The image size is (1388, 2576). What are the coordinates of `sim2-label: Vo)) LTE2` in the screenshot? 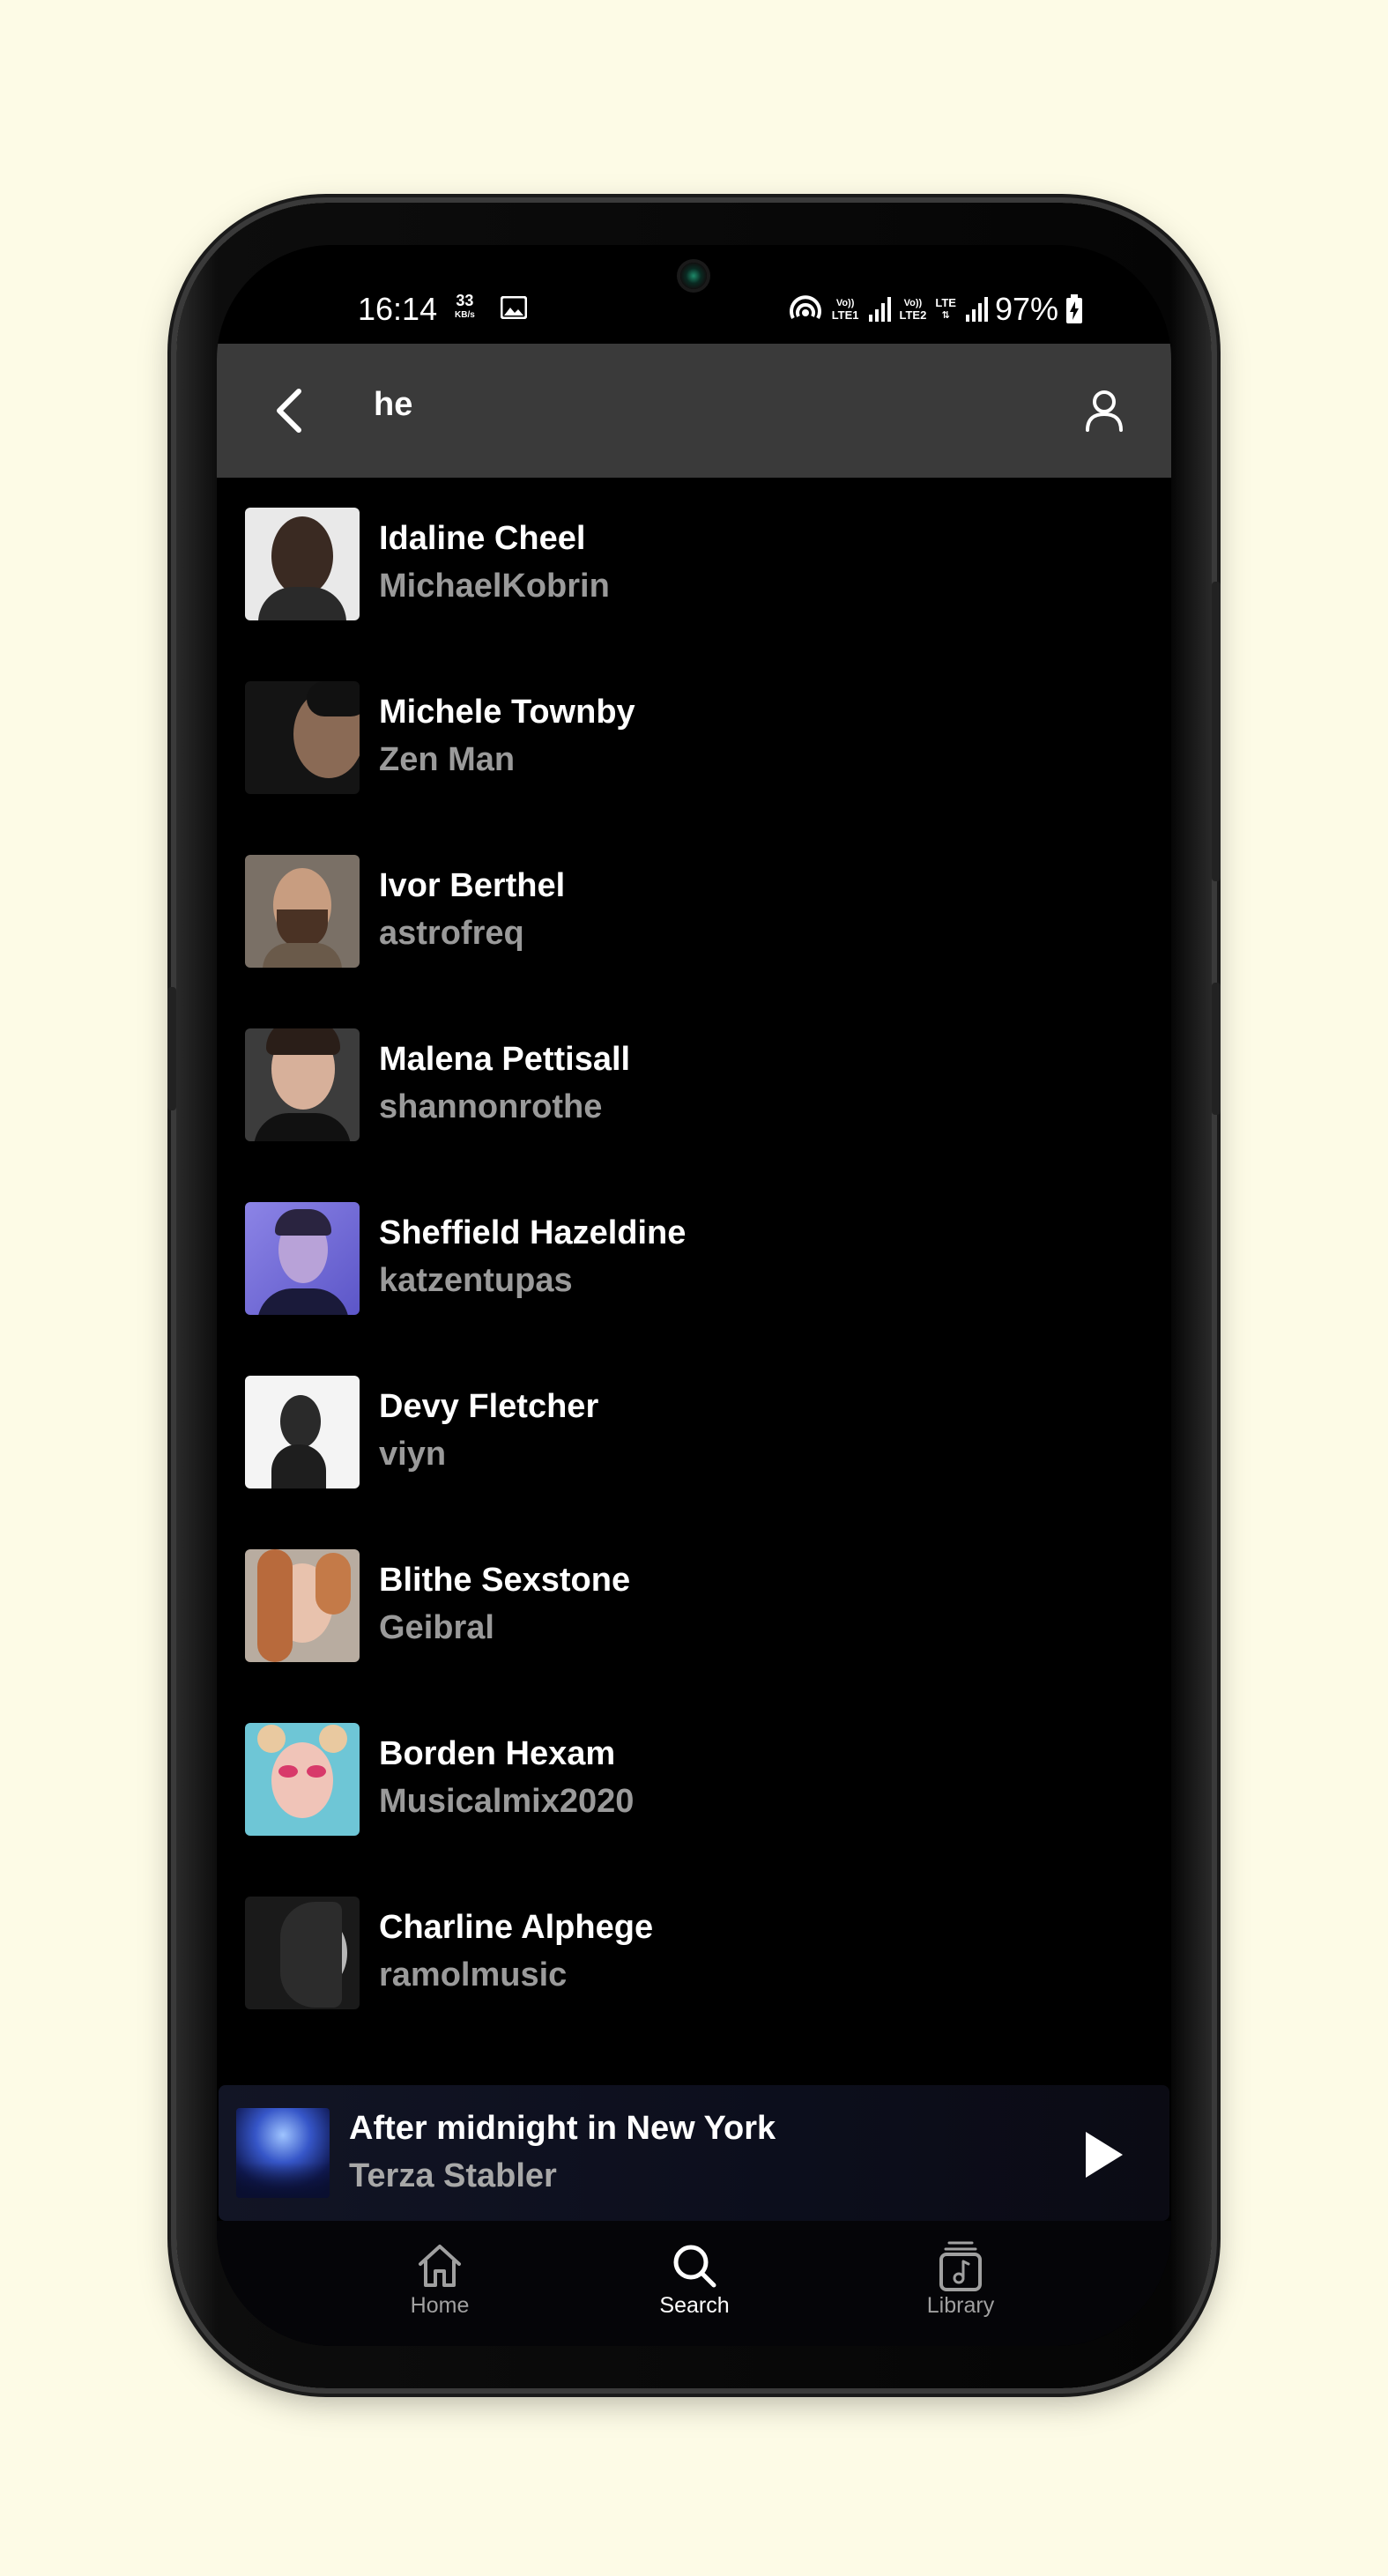 It's located at (913, 310).